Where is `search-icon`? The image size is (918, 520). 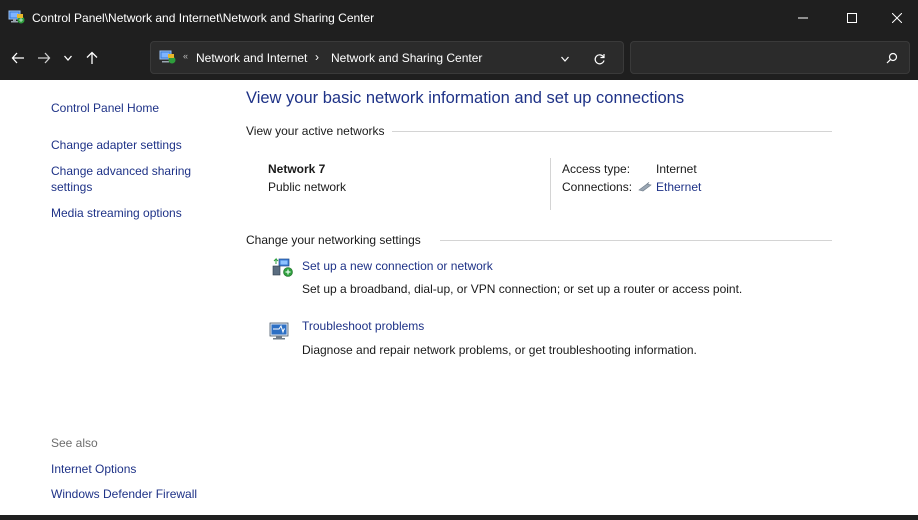
search-icon is located at coordinates (892, 58).